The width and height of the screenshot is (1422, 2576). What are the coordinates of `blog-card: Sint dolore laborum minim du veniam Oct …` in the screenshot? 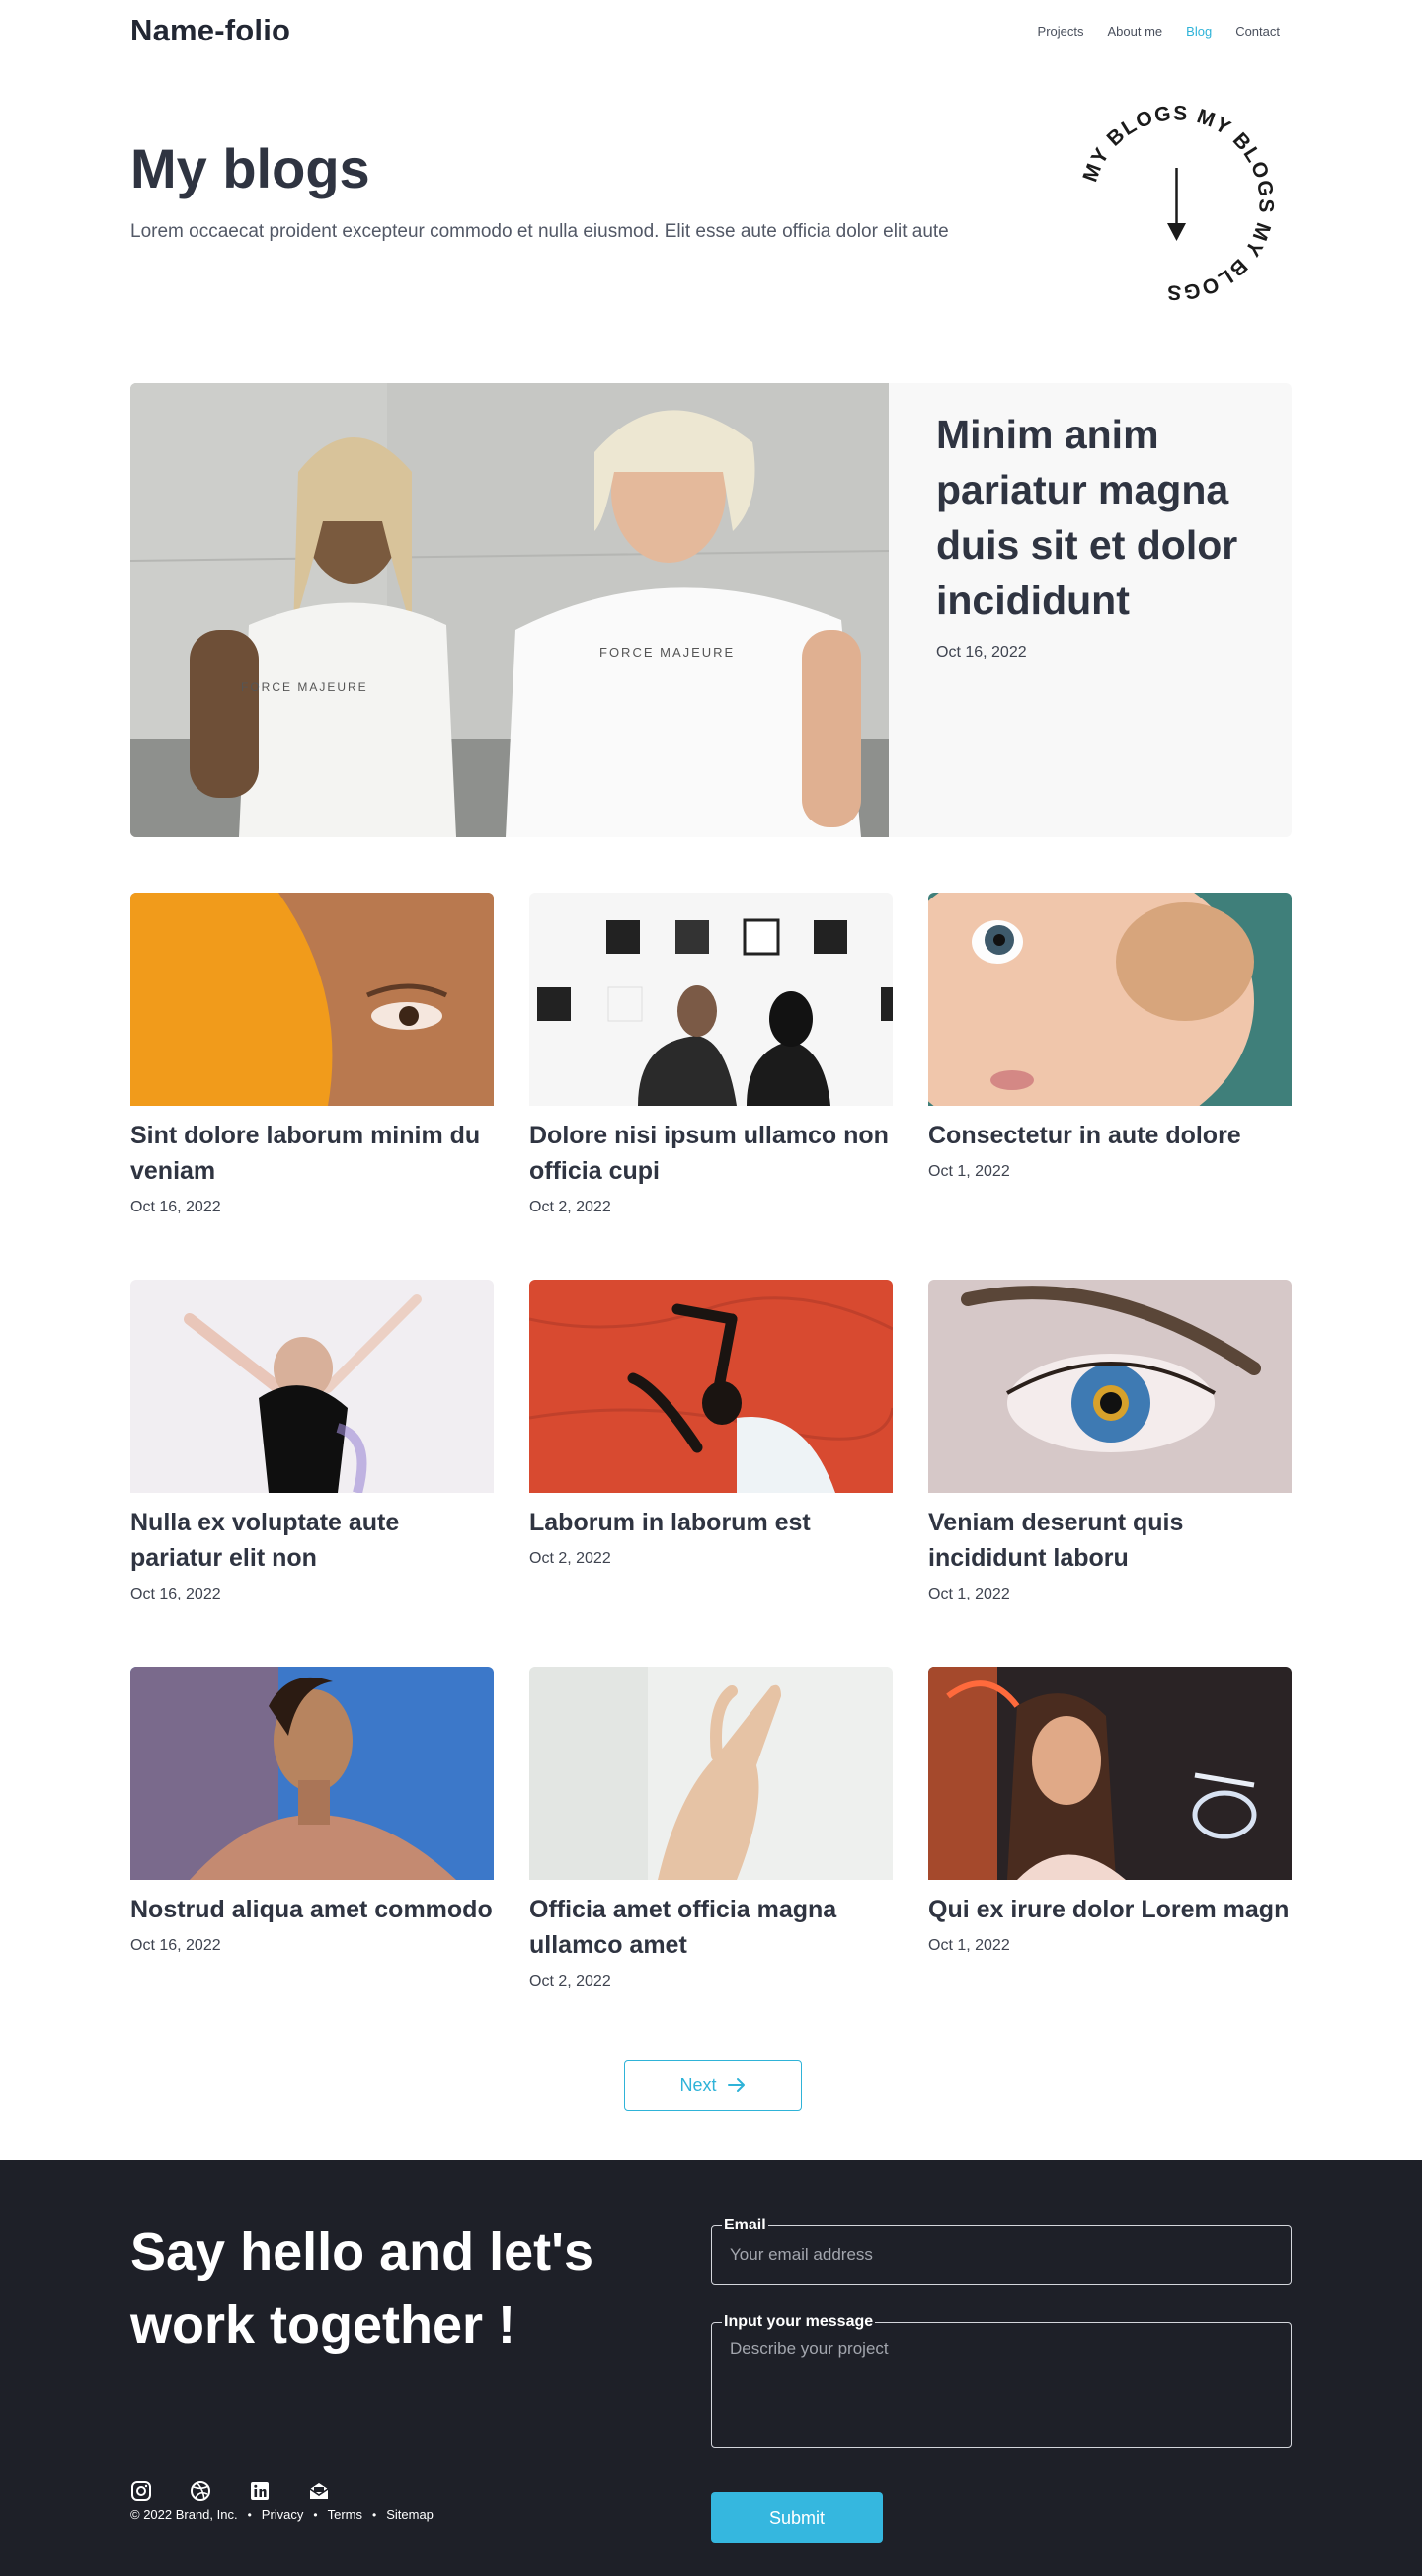 It's located at (312, 1058).